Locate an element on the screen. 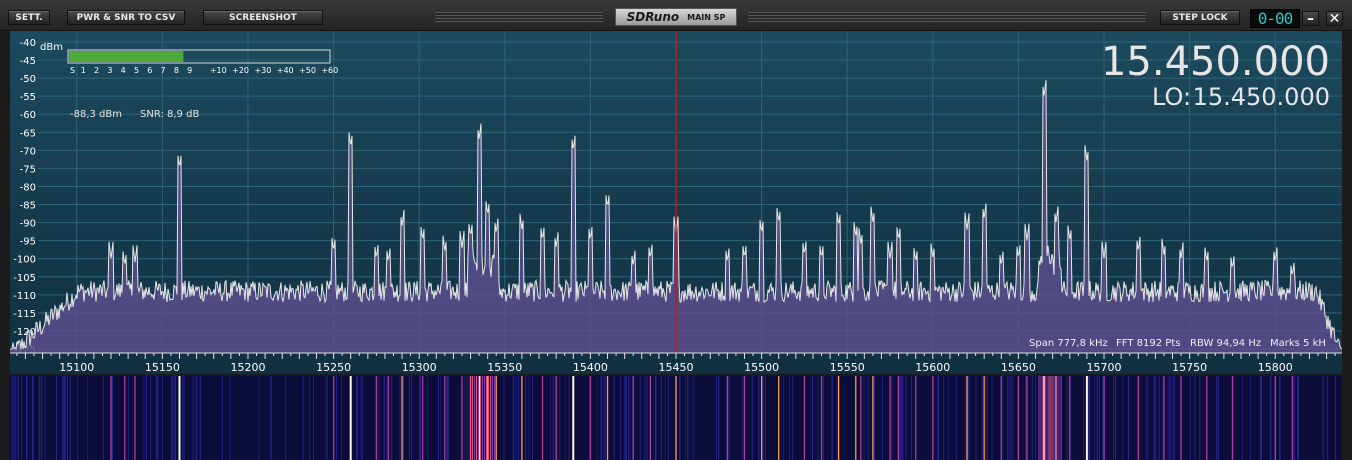  y-tick-label: -55 is located at coordinates (28, 97).